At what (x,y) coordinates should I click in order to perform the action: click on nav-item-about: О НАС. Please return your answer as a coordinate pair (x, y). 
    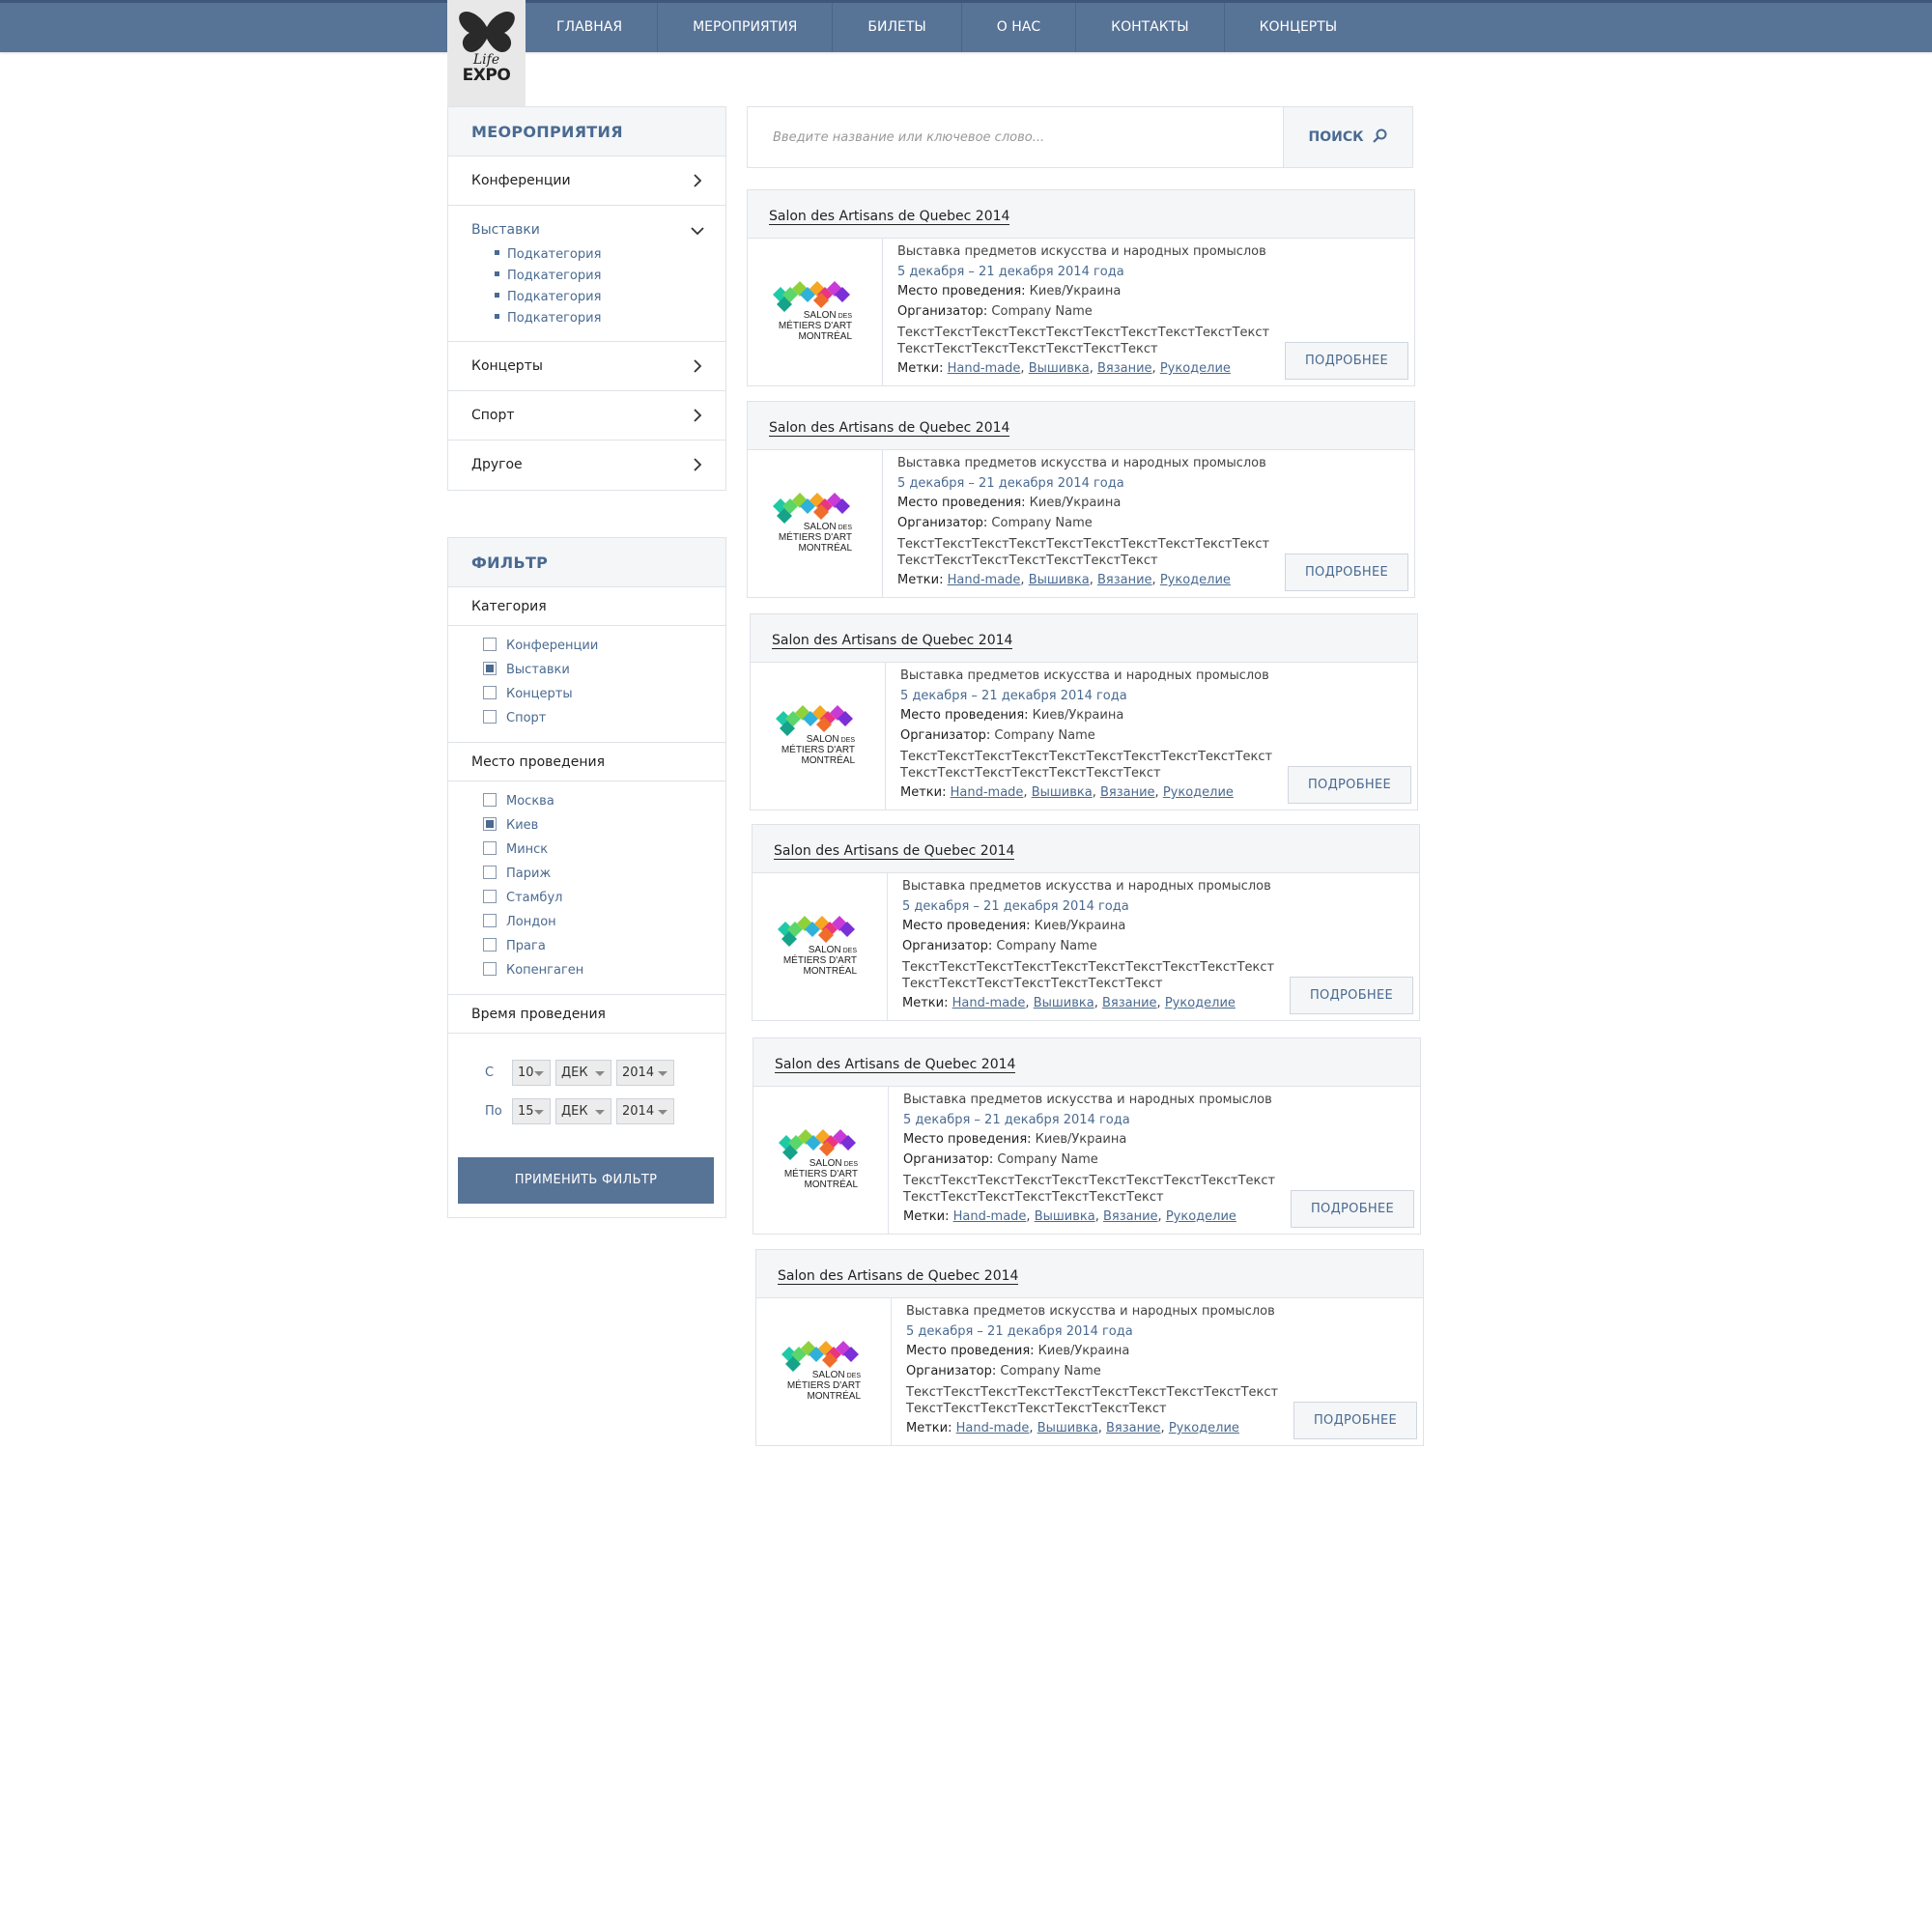
    Looking at the image, I should click on (1019, 27).